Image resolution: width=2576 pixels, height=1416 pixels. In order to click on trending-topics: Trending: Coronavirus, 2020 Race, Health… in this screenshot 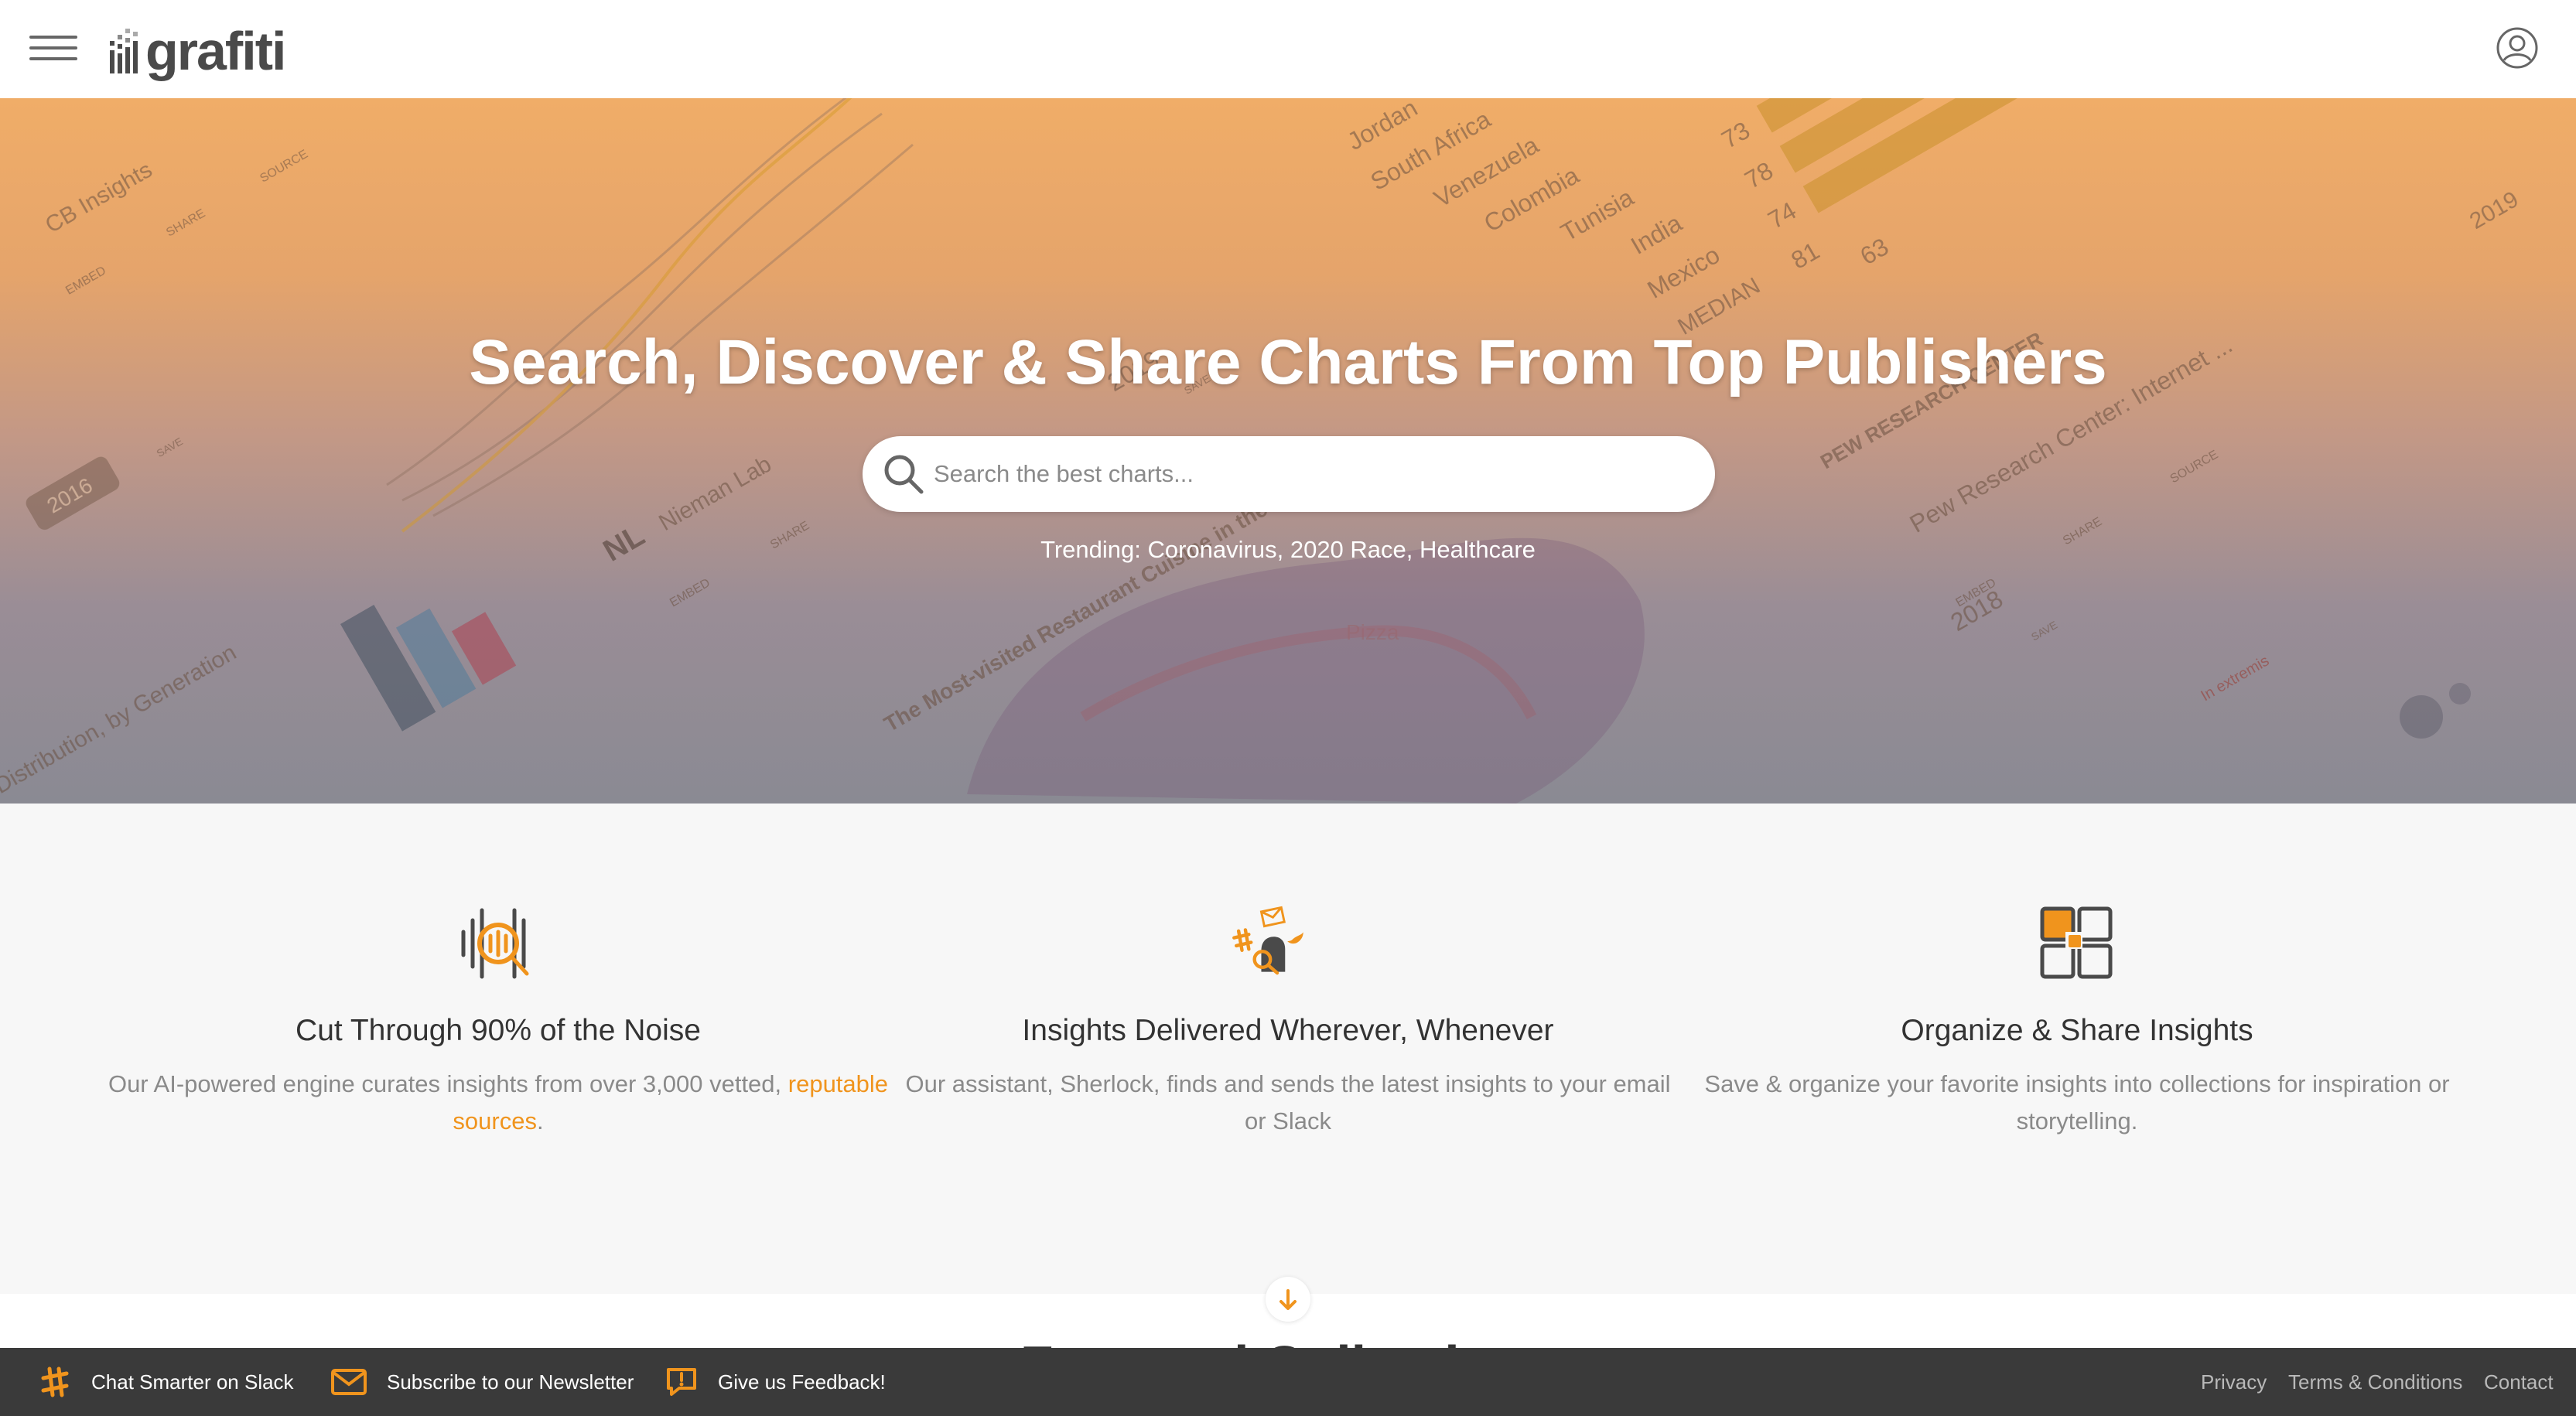, I will do `click(1288, 550)`.